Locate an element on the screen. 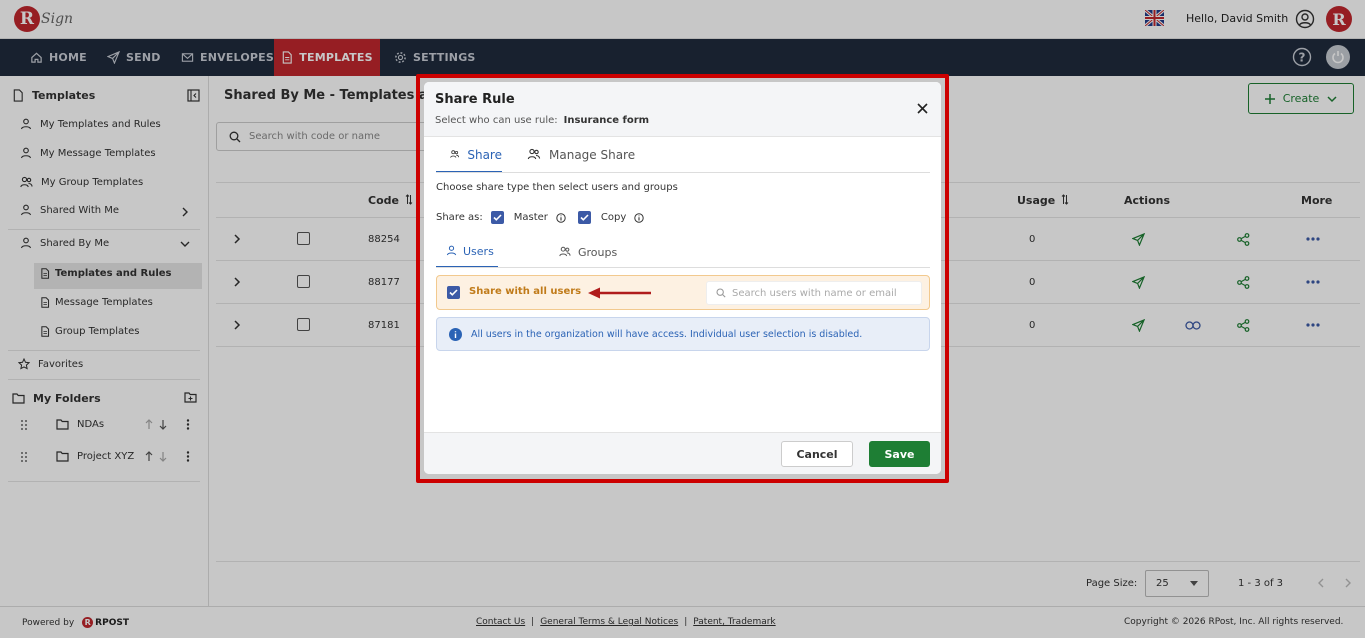 Image resolution: width=1365 pixels, height=638 pixels. save-button: Save is located at coordinates (899, 454).